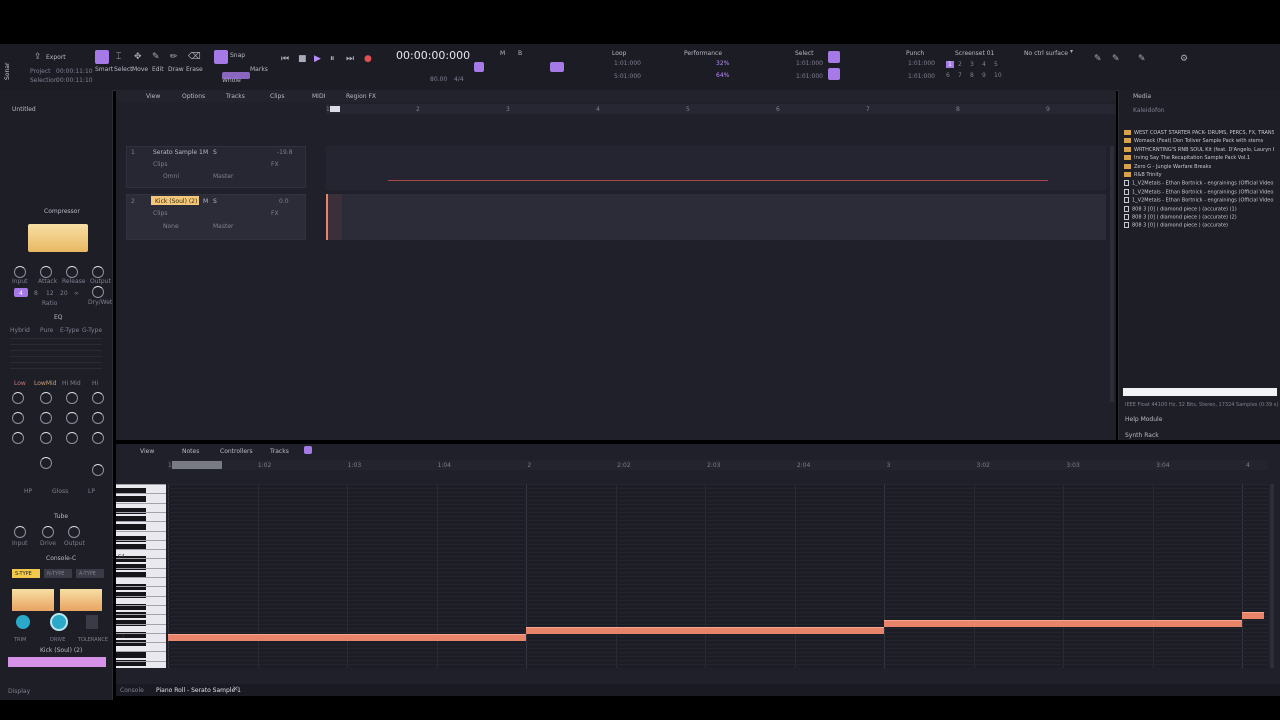  Describe the element at coordinates (718, 180) in the screenshot. I see `automation-line` at that location.